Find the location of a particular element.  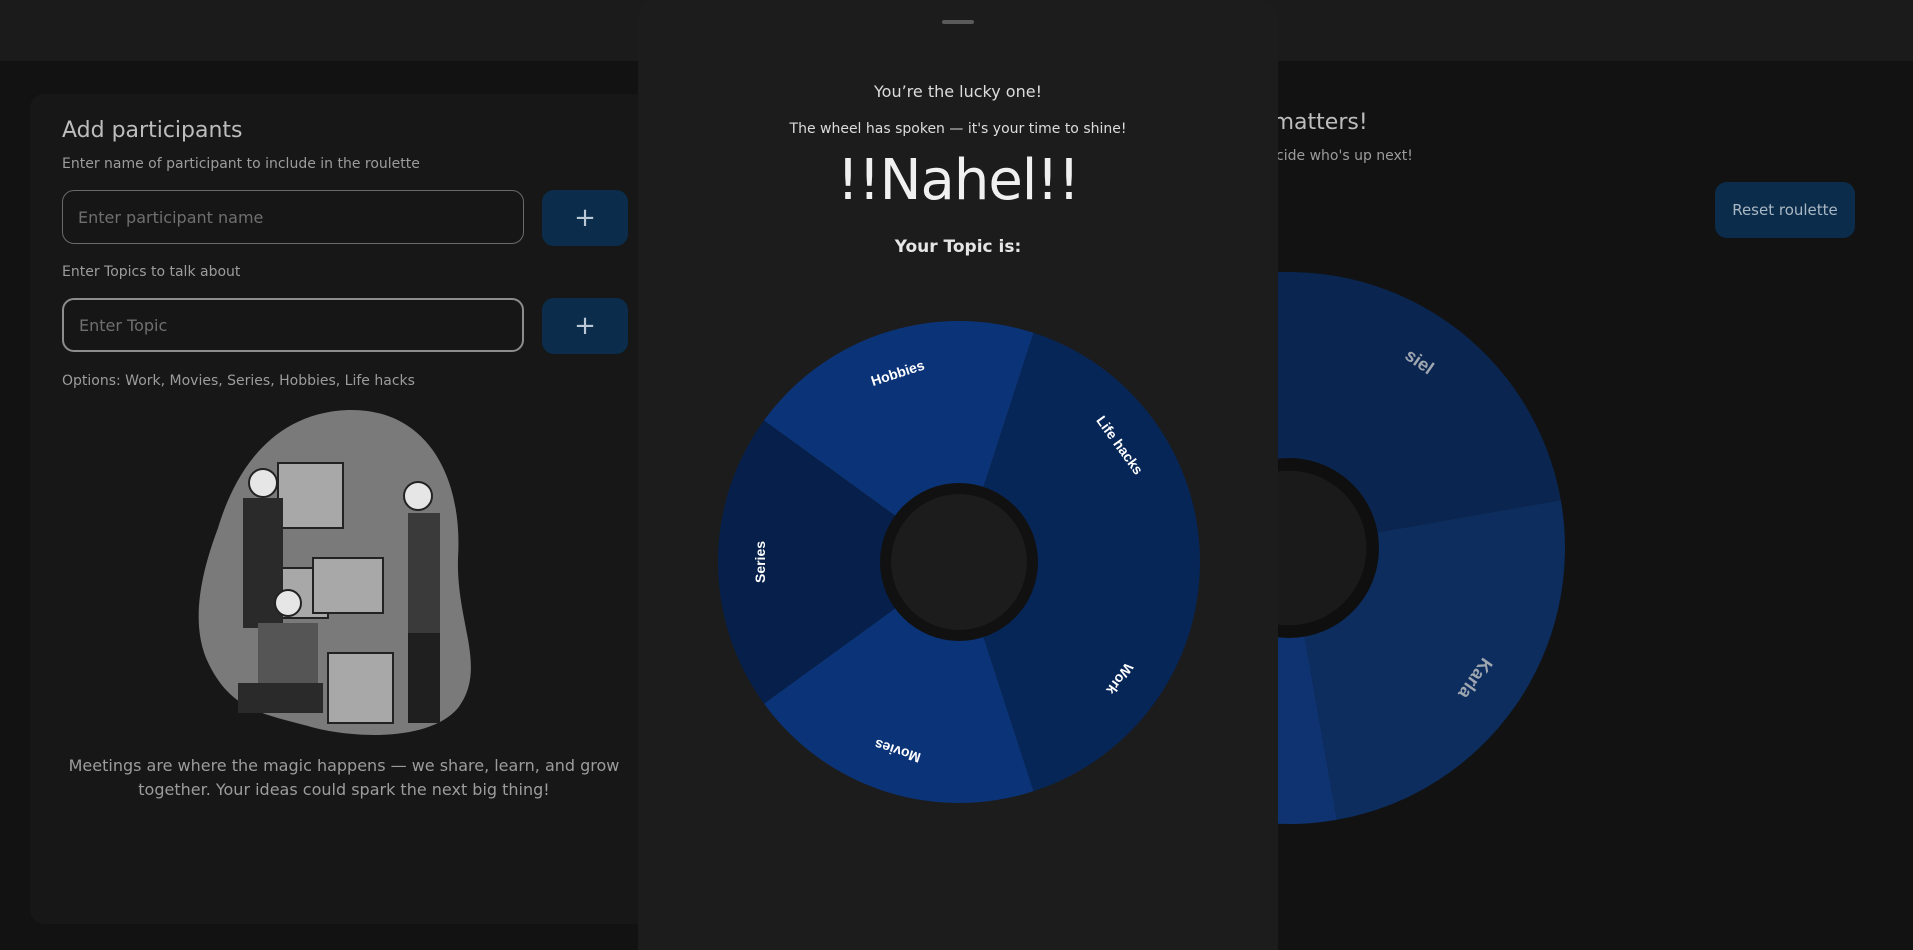

participant-name-input is located at coordinates (293, 217).